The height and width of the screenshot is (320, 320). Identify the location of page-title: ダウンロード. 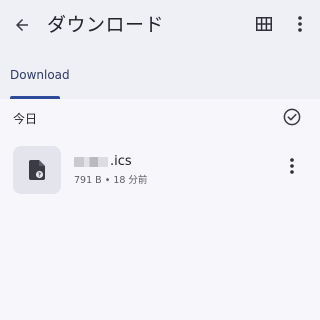
(106, 25).